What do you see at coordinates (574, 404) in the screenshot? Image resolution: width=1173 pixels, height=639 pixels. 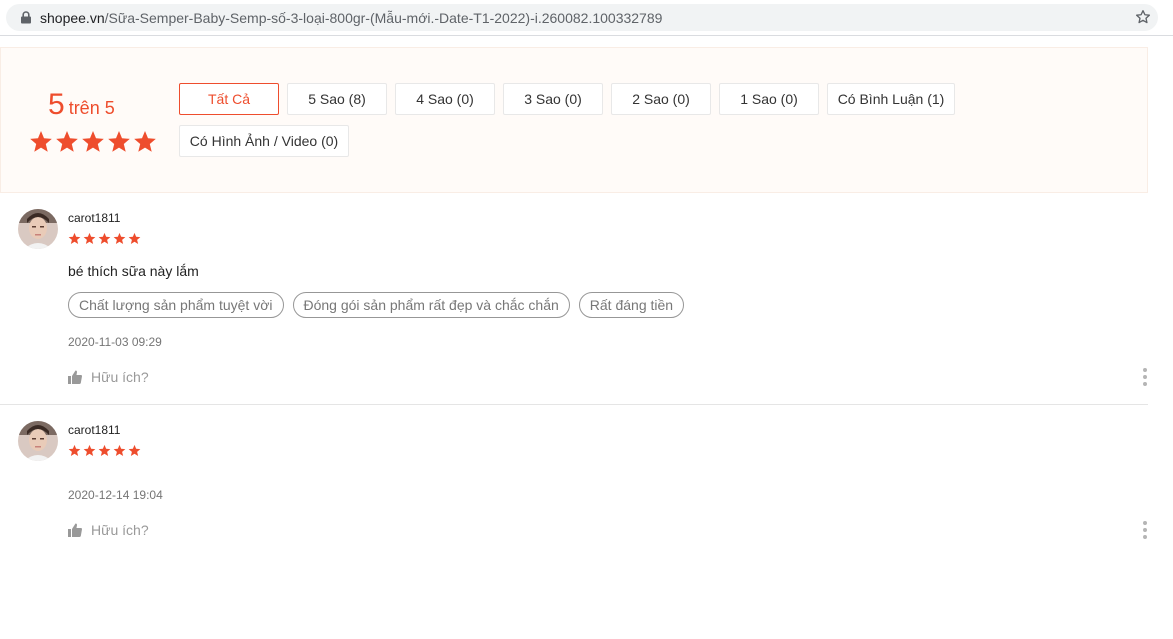 I see `review-divider` at bounding box center [574, 404].